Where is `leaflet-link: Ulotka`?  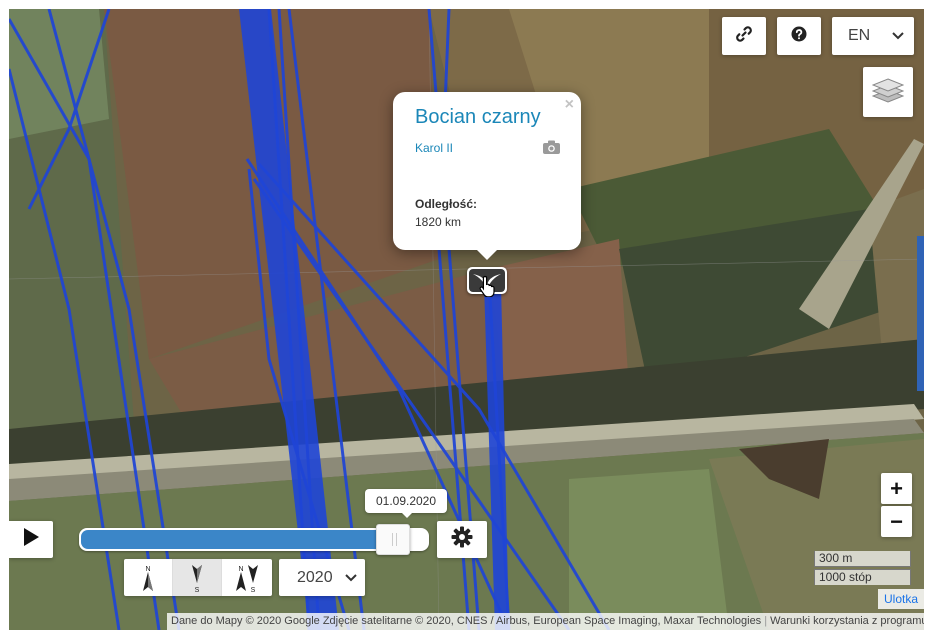 leaflet-link: Ulotka is located at coordinates (900, 599).